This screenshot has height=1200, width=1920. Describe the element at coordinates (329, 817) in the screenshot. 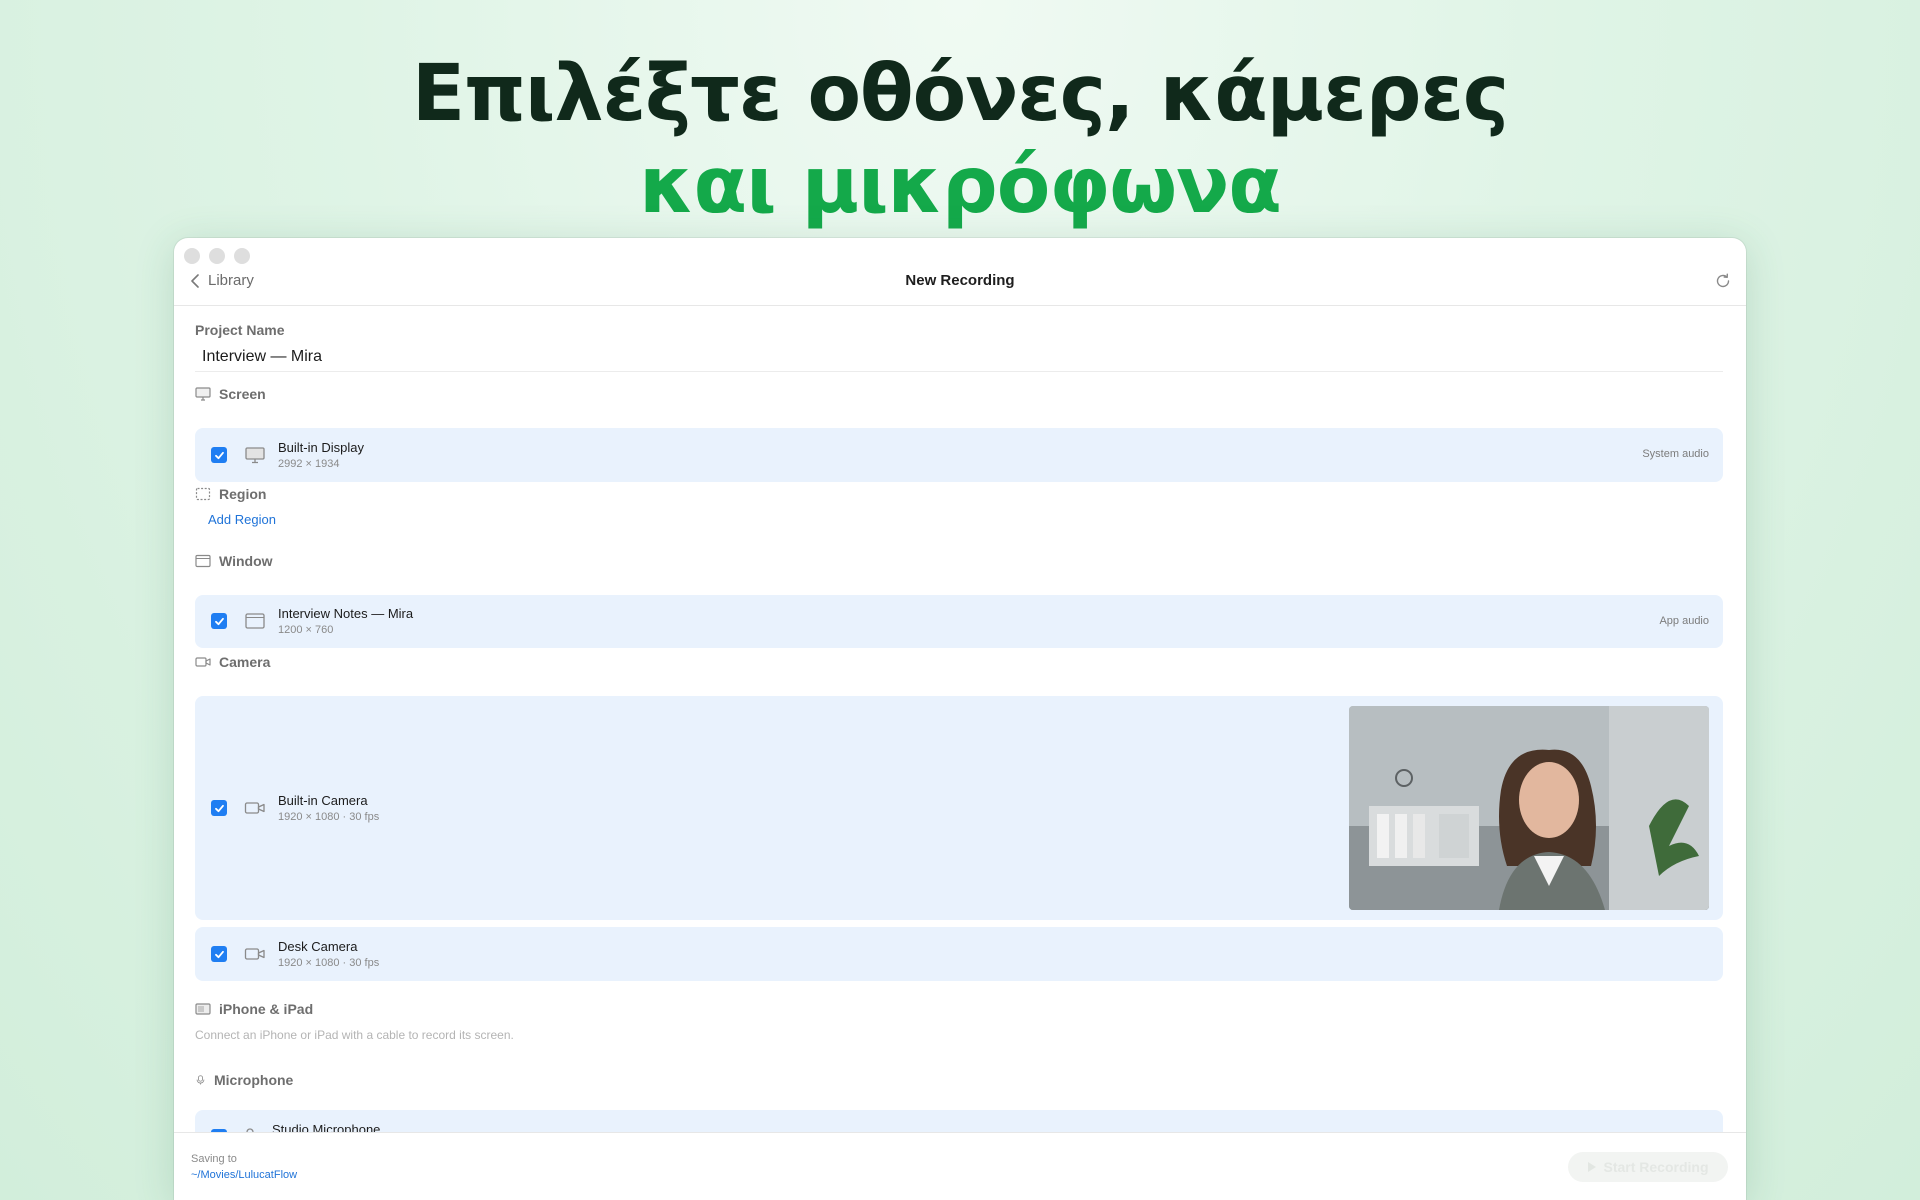

I see `built-in-camera-format: 1920 × 1080 · 30 fps` at that location.